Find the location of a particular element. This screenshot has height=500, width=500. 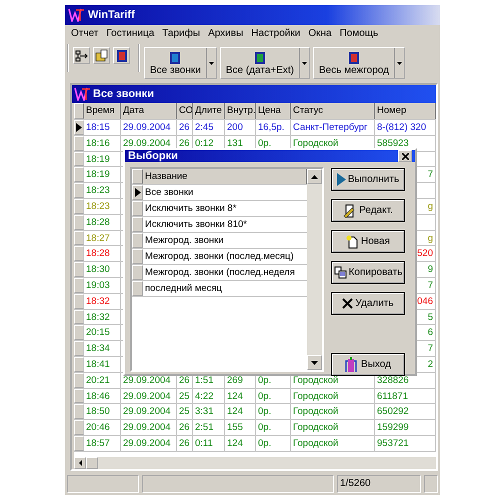

list-item: Межгород. звонки (послед.неделя is located at coordinates (219, 273).